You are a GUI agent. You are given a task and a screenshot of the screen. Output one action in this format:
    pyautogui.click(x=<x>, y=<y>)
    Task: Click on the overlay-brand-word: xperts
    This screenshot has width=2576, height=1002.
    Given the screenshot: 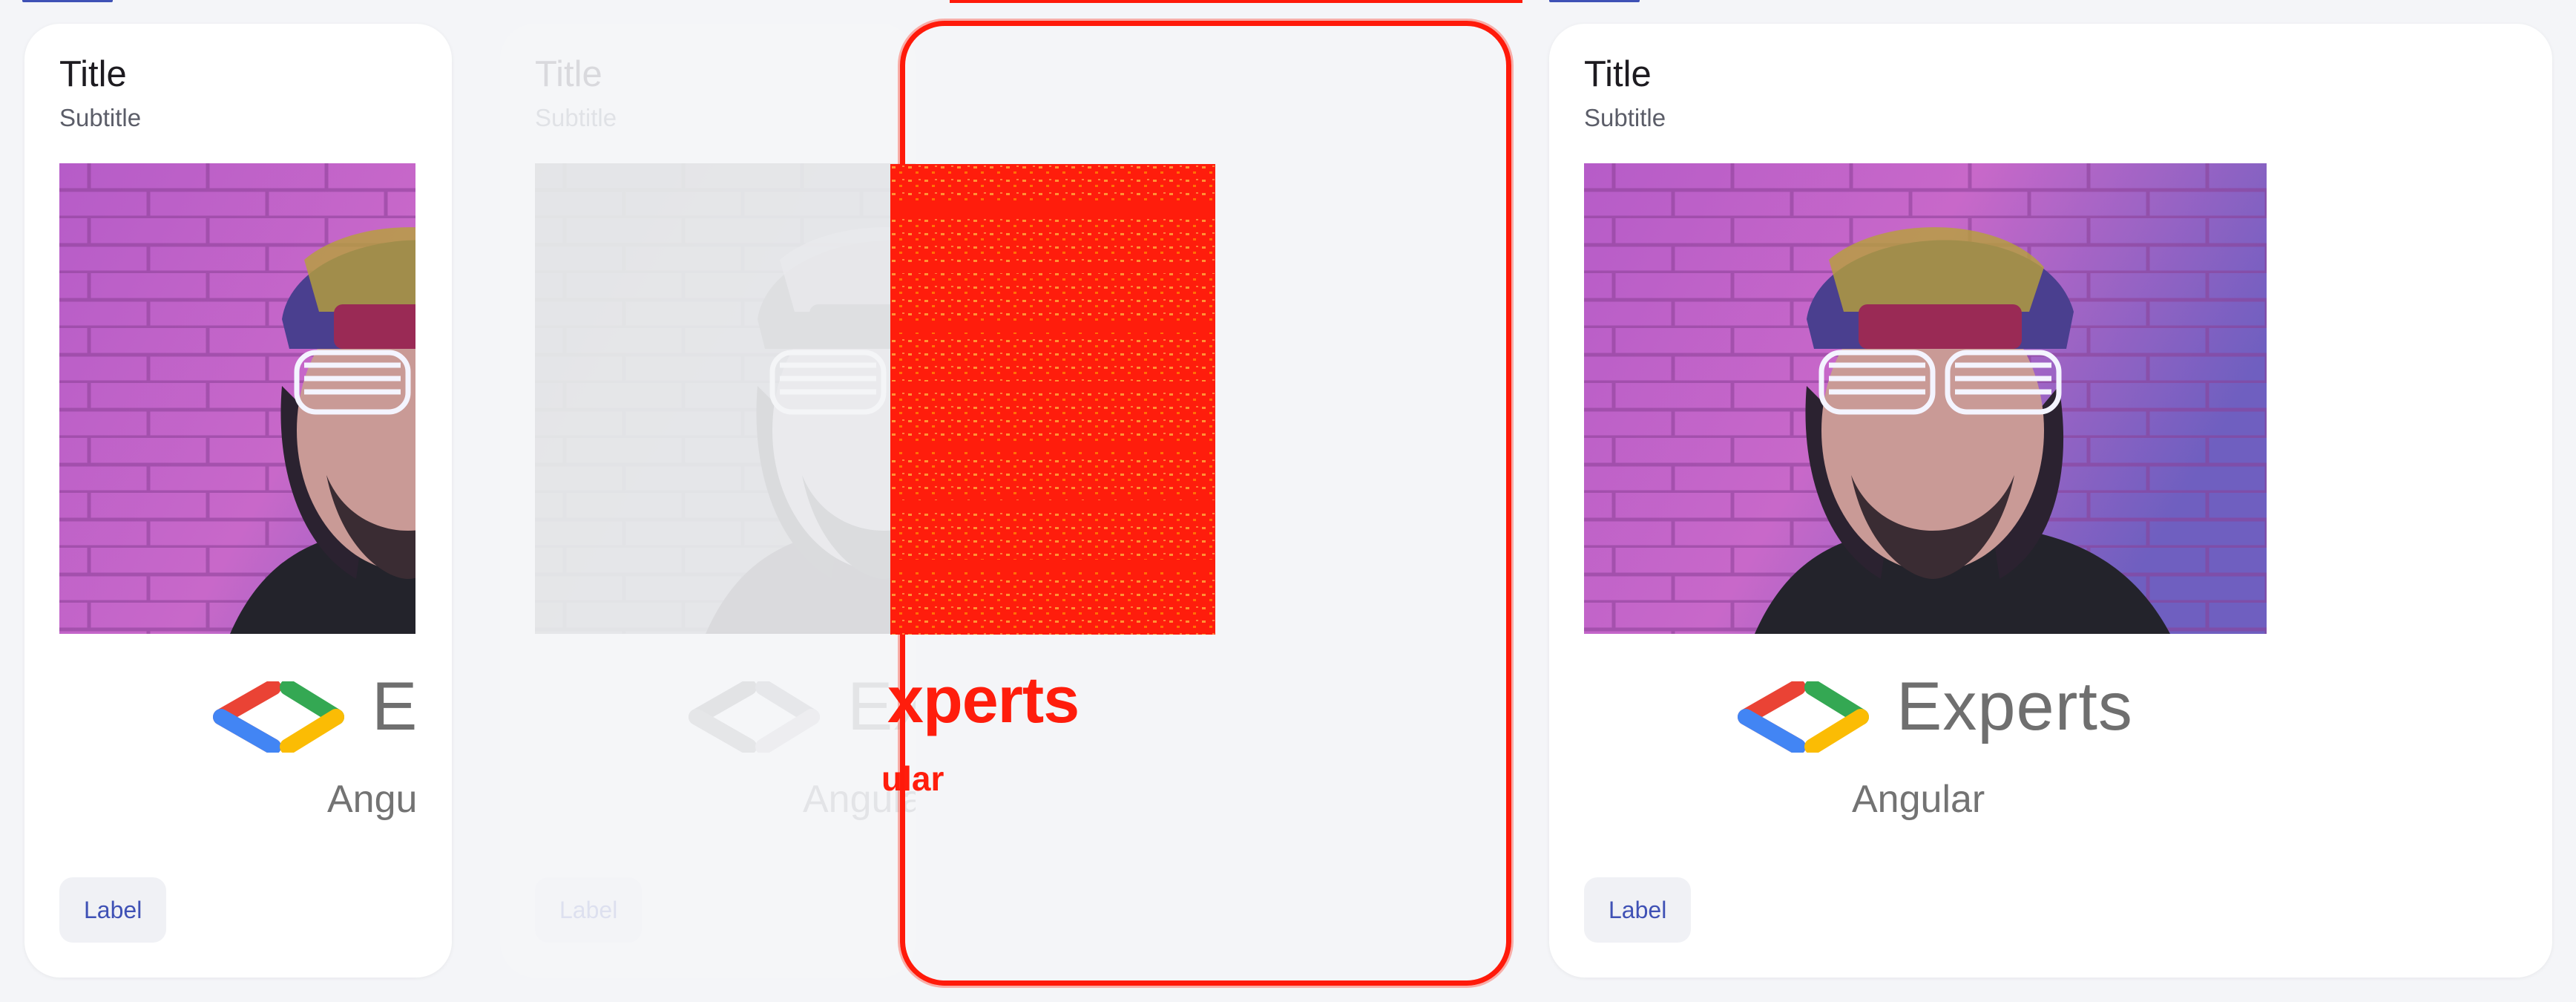 What is the action you would take?
    pyautogui.click(x=983, y=699)
    